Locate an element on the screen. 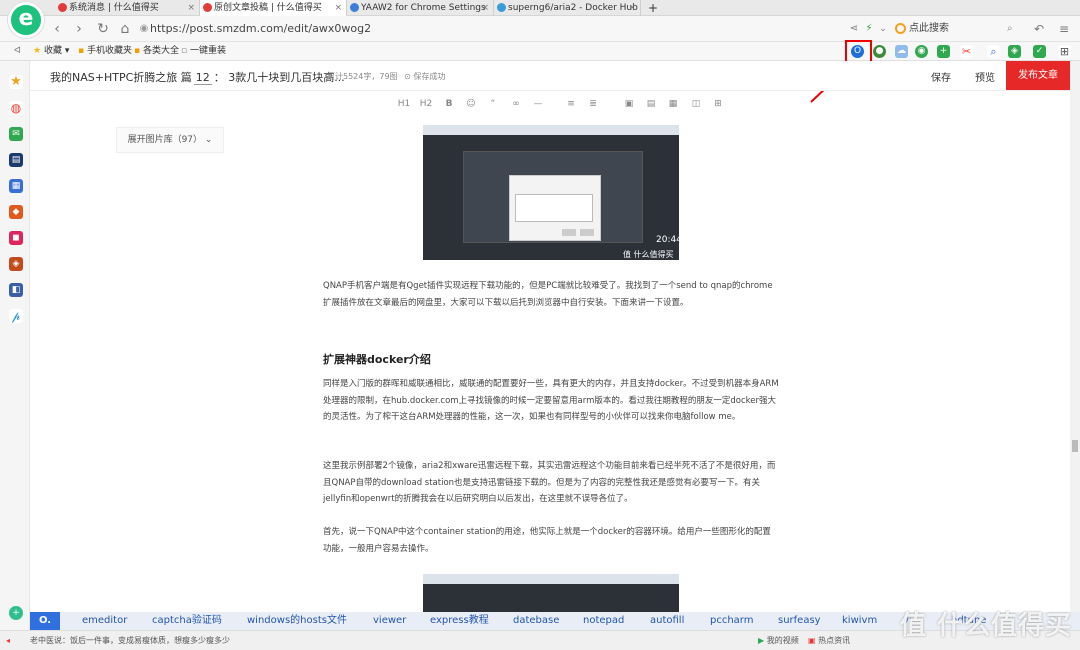 The width and height of the screenshot is (1080, 650). tab-docker-hub: superng6/aria2 - Docker Hub × is located at coordinates (567, 8).